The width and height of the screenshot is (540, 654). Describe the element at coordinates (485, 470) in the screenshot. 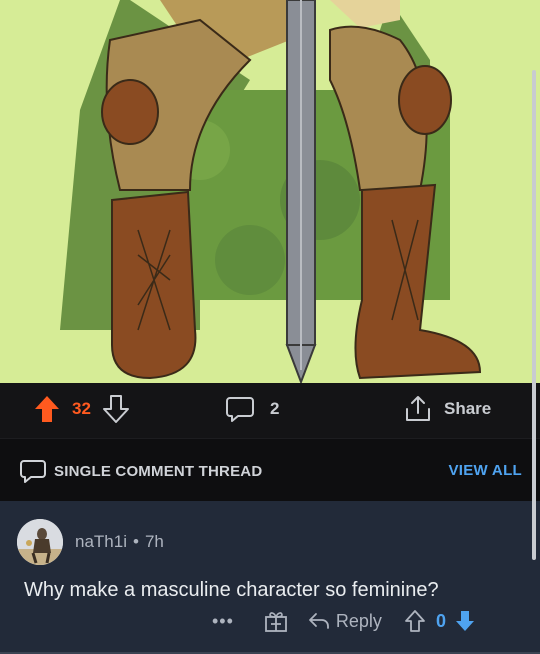

I see `view-all-link: VIEW ALL` at that location.